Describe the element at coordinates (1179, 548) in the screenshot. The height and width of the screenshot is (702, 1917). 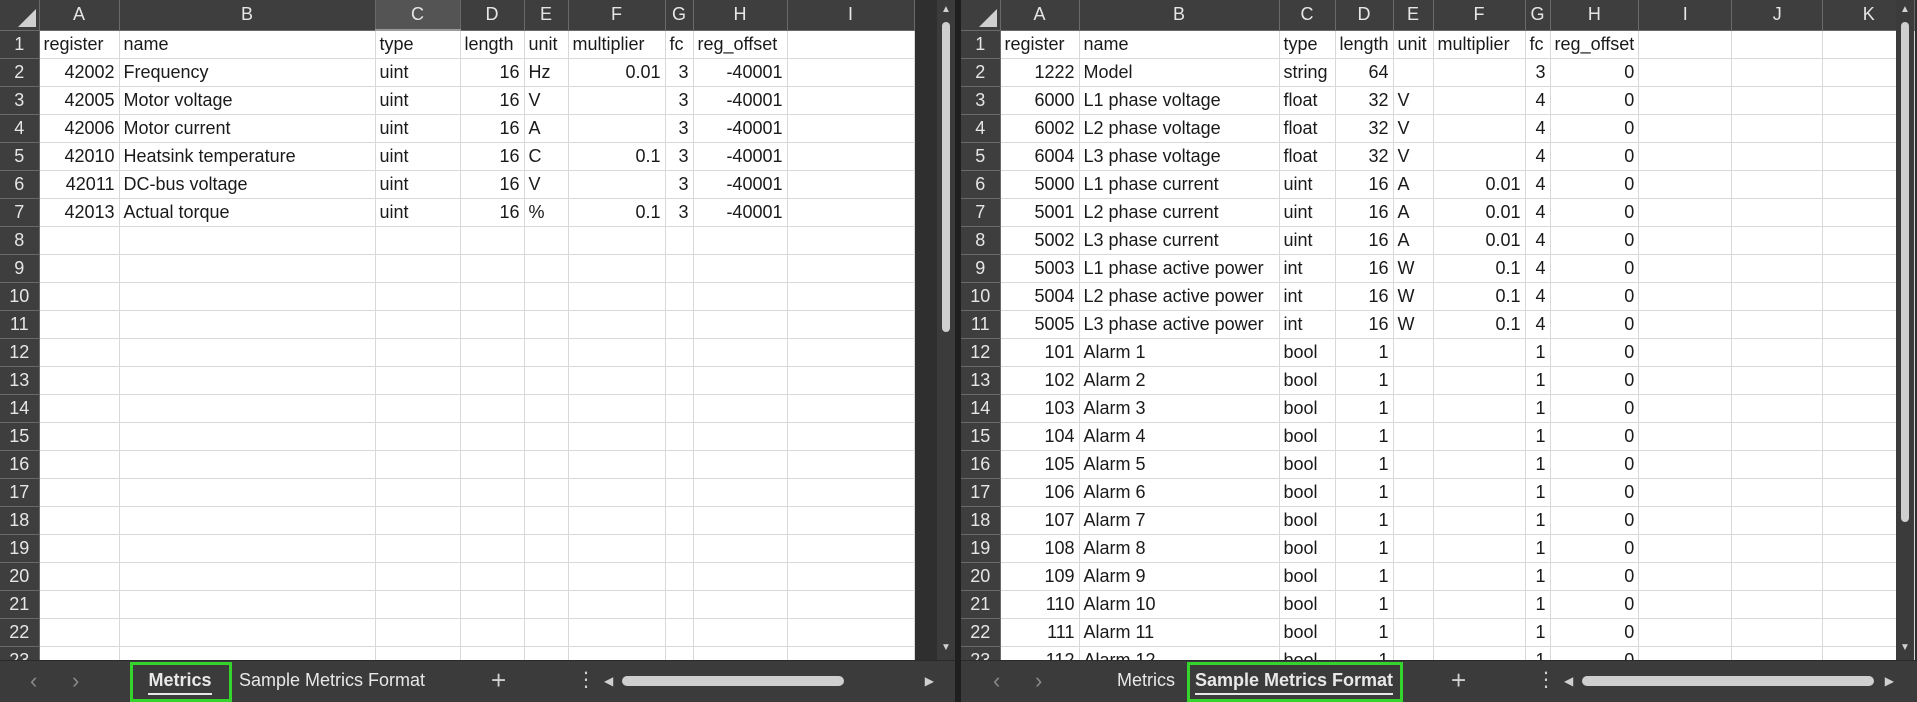
I see `cell-b19: Alarm 8` at that location.